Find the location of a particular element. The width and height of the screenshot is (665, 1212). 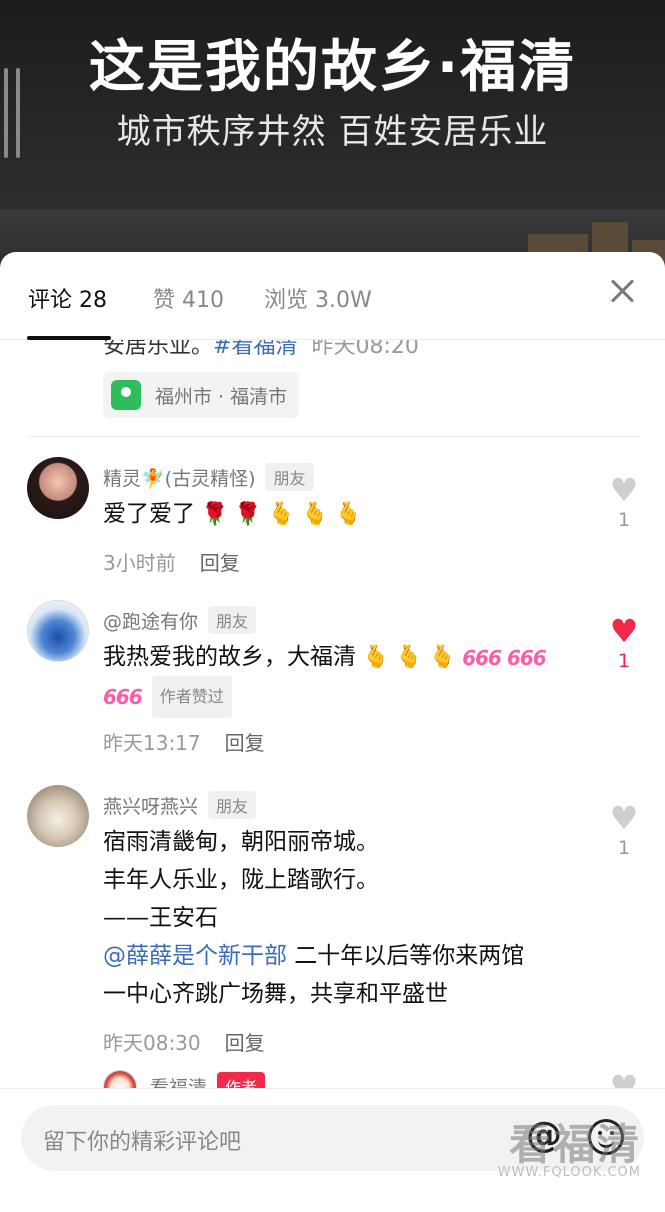

location-chip: 福州市 · 福清市 is located at coordinates (201, 395).